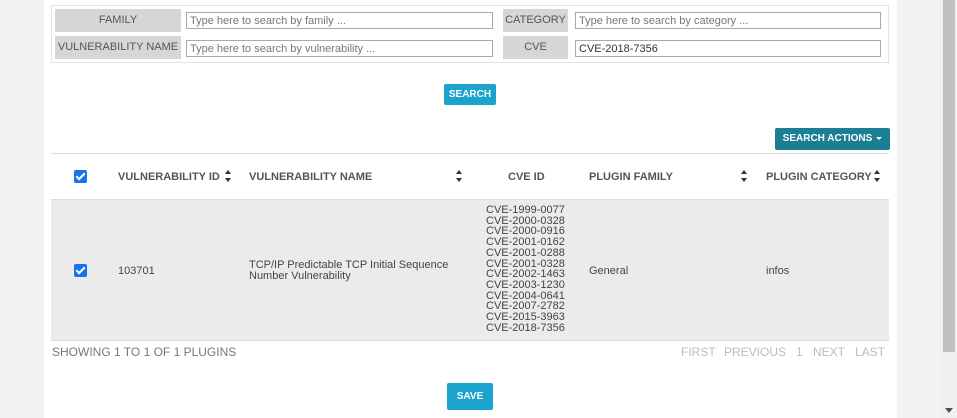  What do you see at coordinates (829, 352) in the screenshot?
I see `pagination-next: NEXT` at bounding box center [829, 352].